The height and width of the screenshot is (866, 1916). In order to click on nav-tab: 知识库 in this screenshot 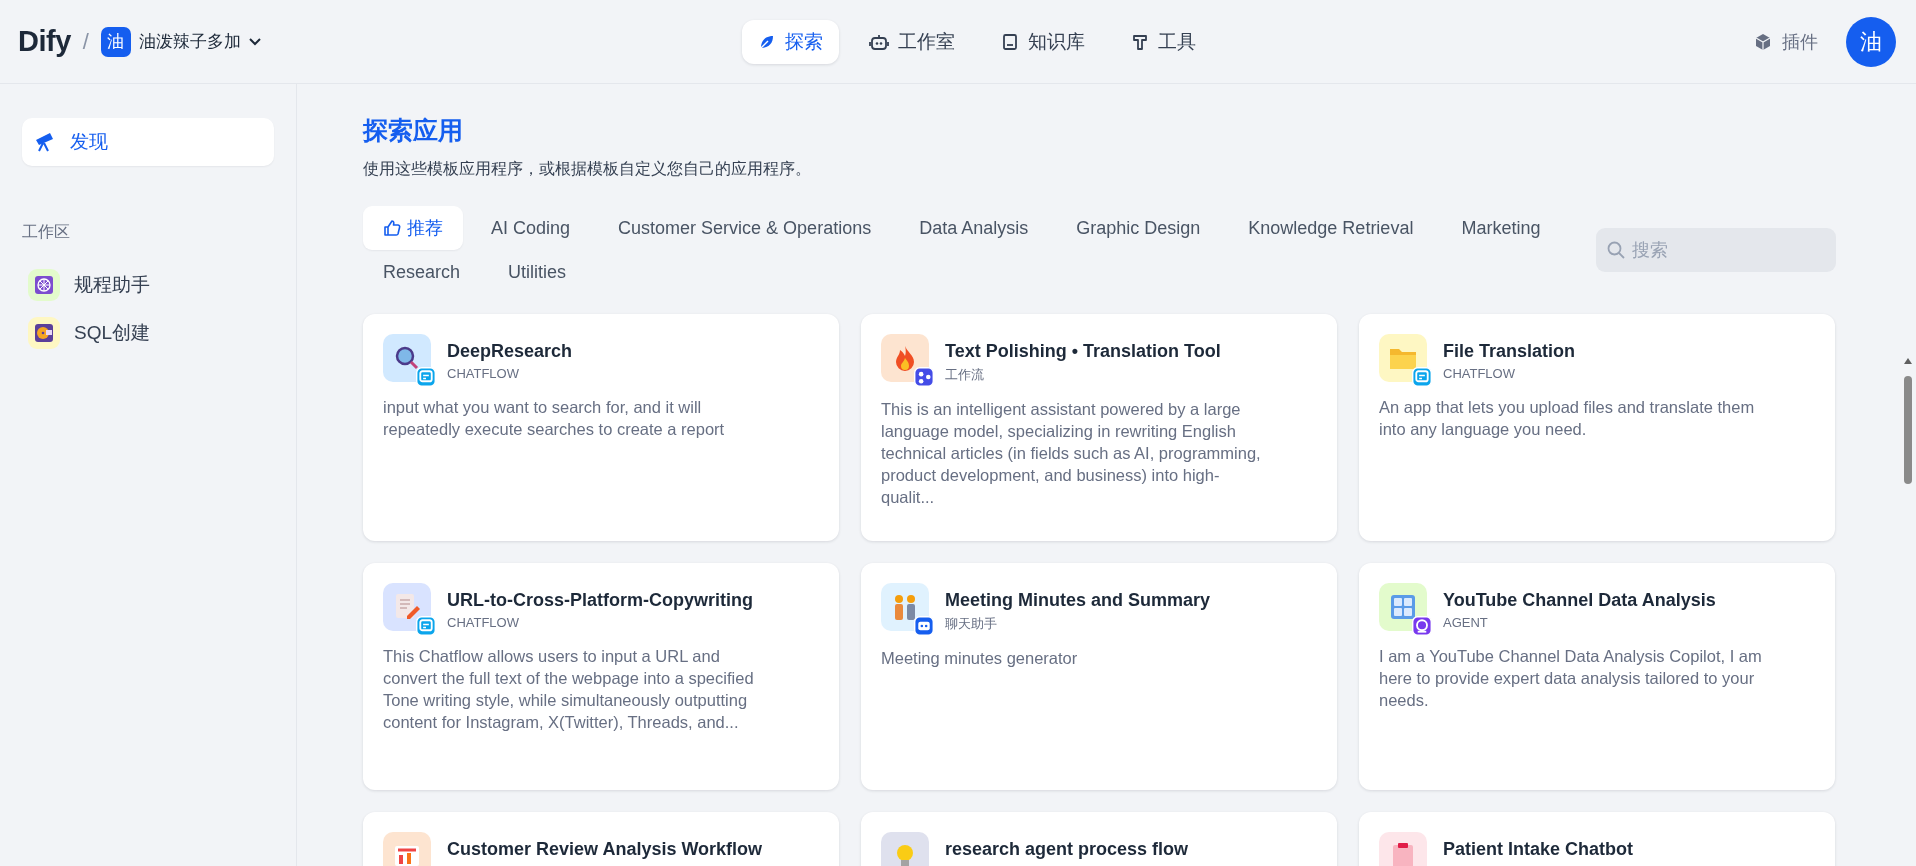, I will do `click(1043, 41)`.